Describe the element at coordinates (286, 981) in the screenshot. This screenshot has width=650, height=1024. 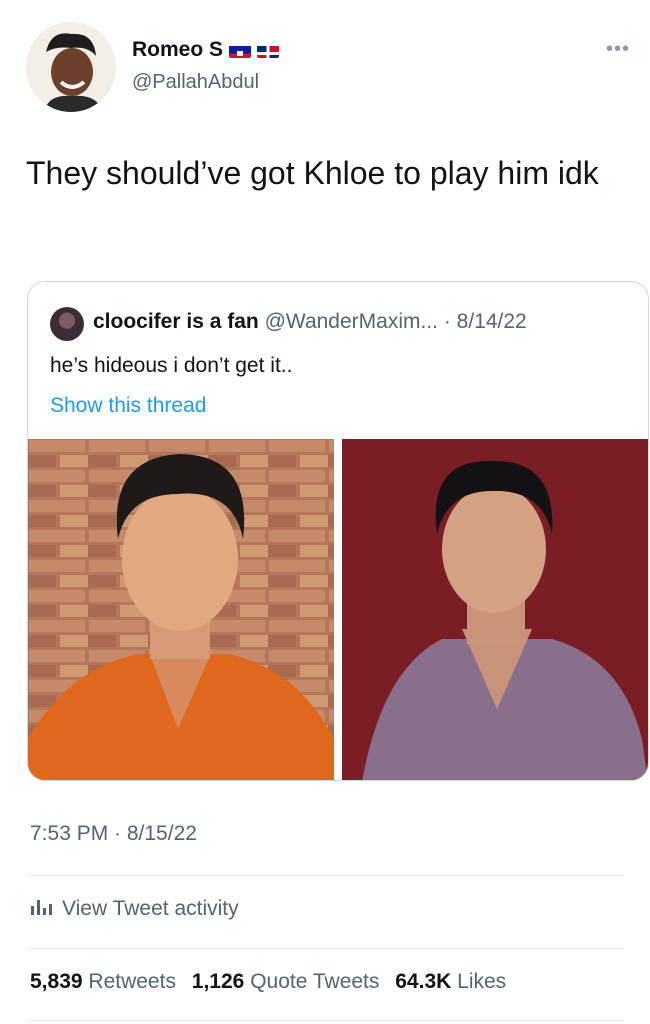
I see `quote-tweets-stat: 1,126 Quote Tweets` at that location.